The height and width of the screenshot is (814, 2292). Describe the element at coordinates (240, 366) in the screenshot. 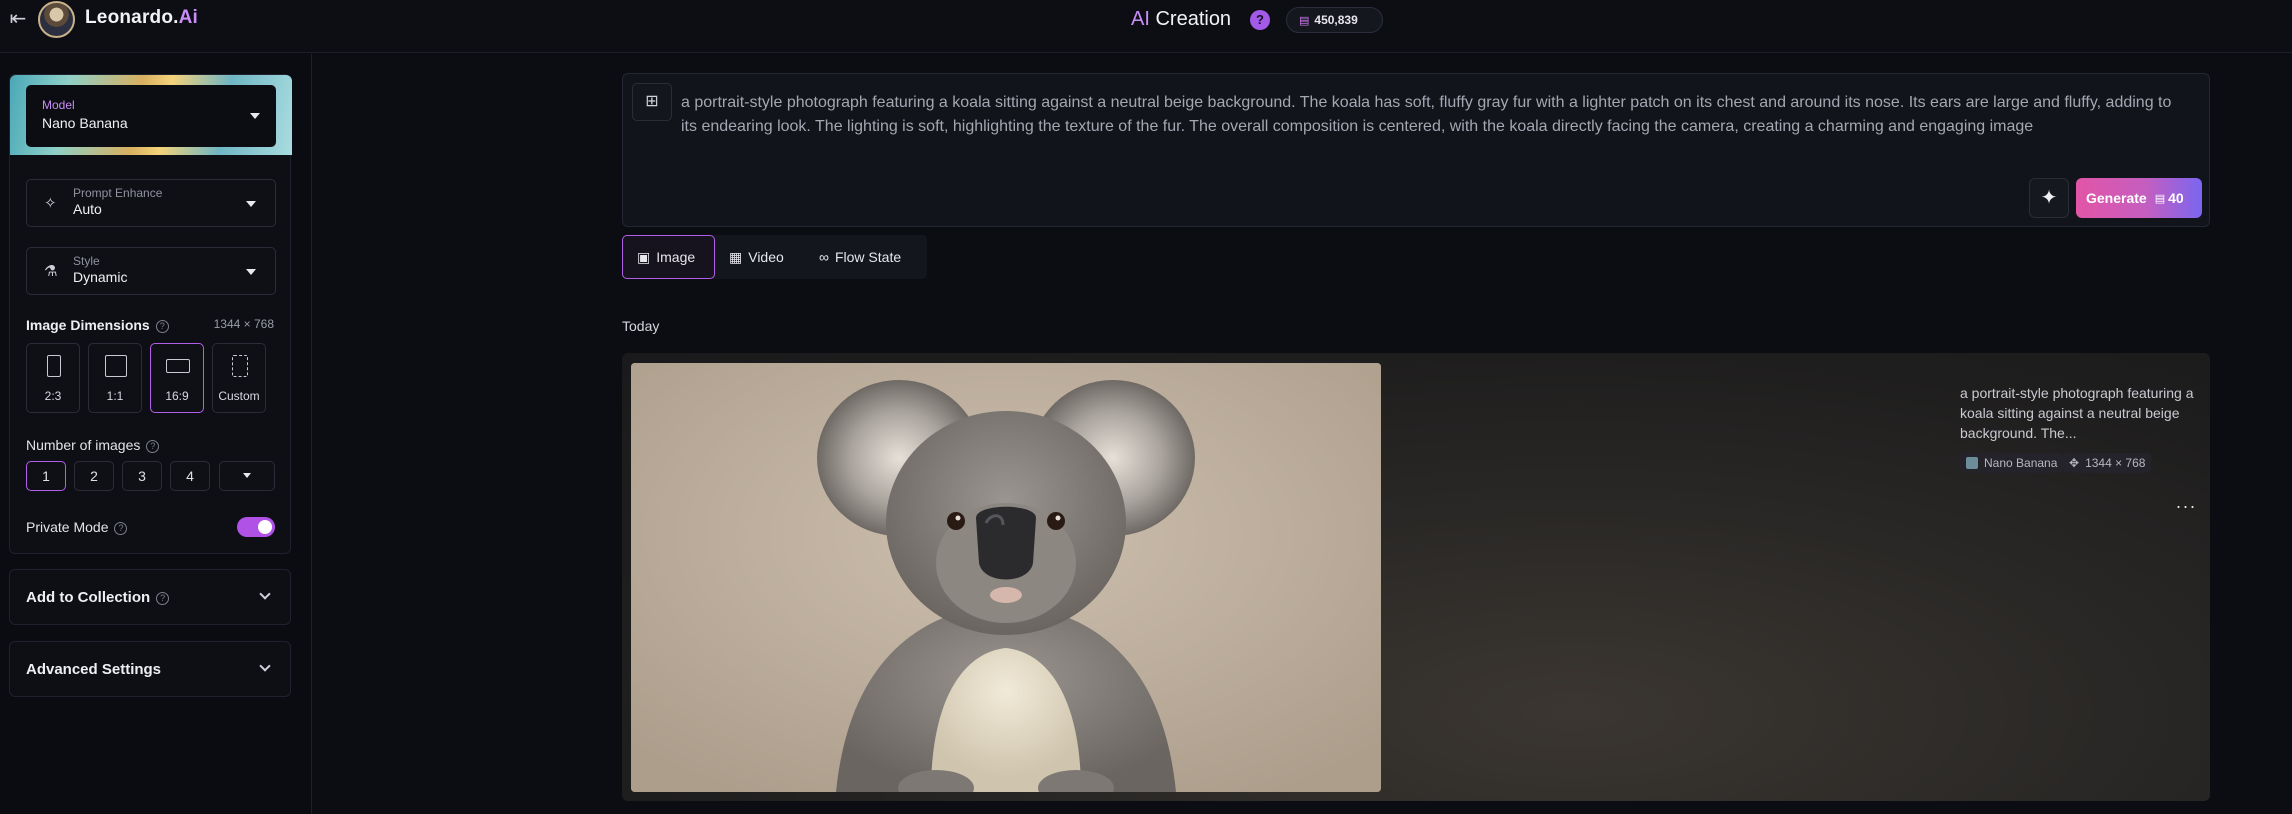

I see `custom-ratio-icon` at that location.